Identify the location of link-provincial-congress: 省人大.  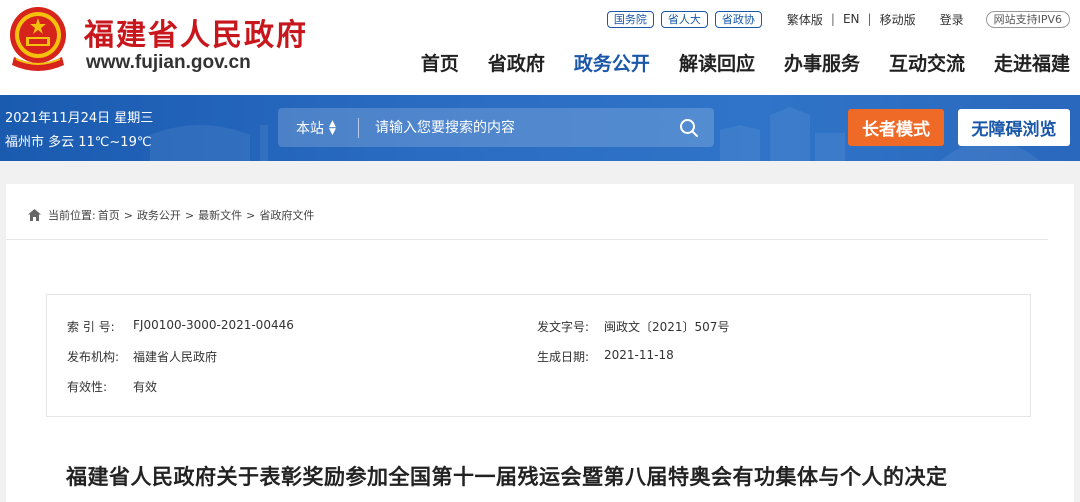
(684, 19).